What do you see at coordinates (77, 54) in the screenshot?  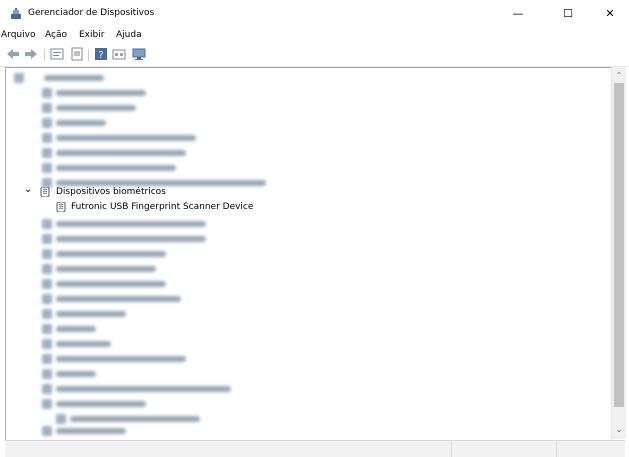 I see `update-icon` at bounding box center [77, 54].